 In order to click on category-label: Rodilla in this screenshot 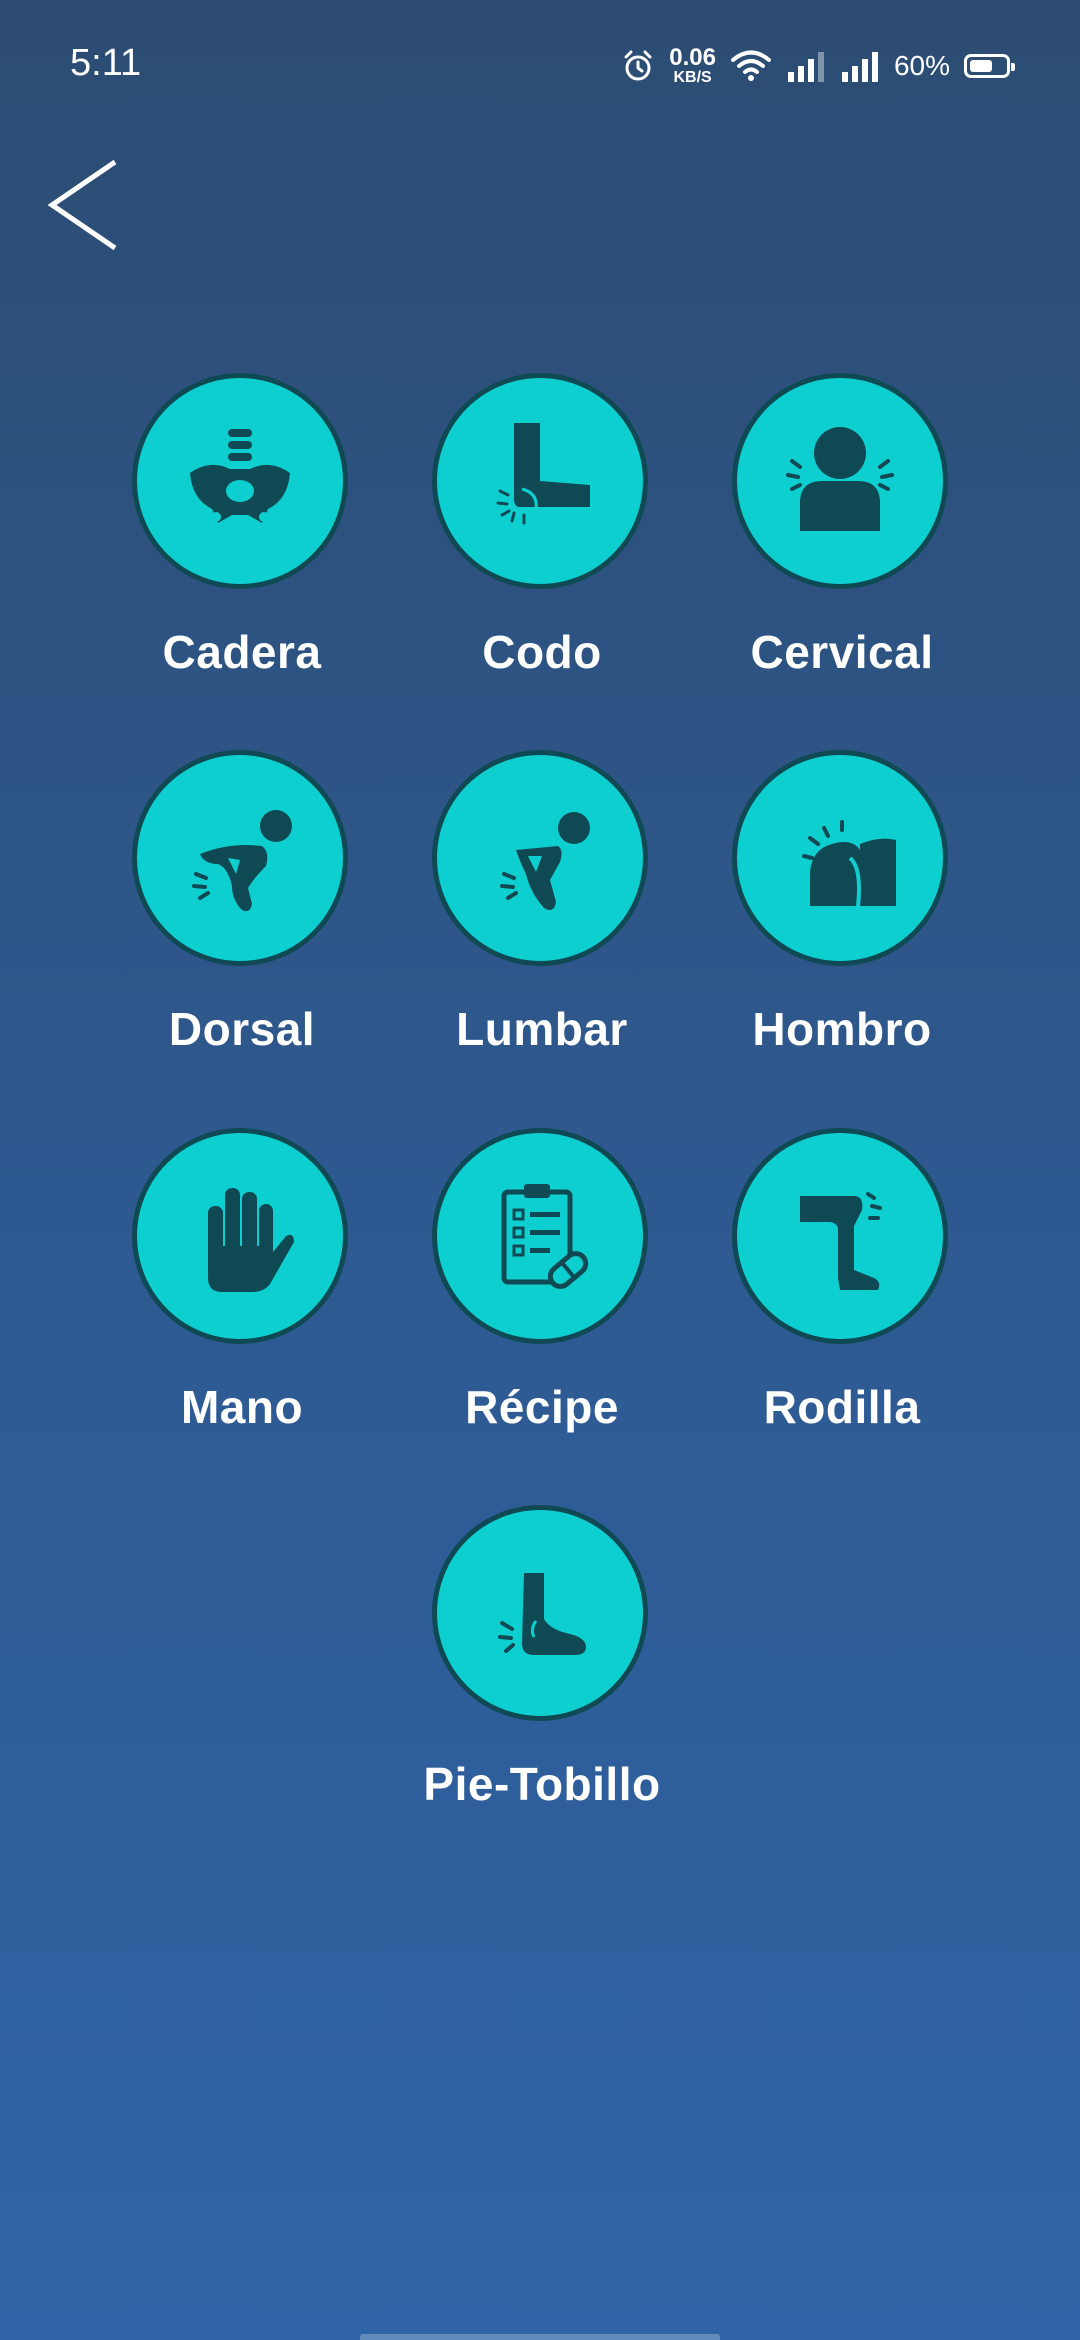, I will do `click(842, 1407)`.